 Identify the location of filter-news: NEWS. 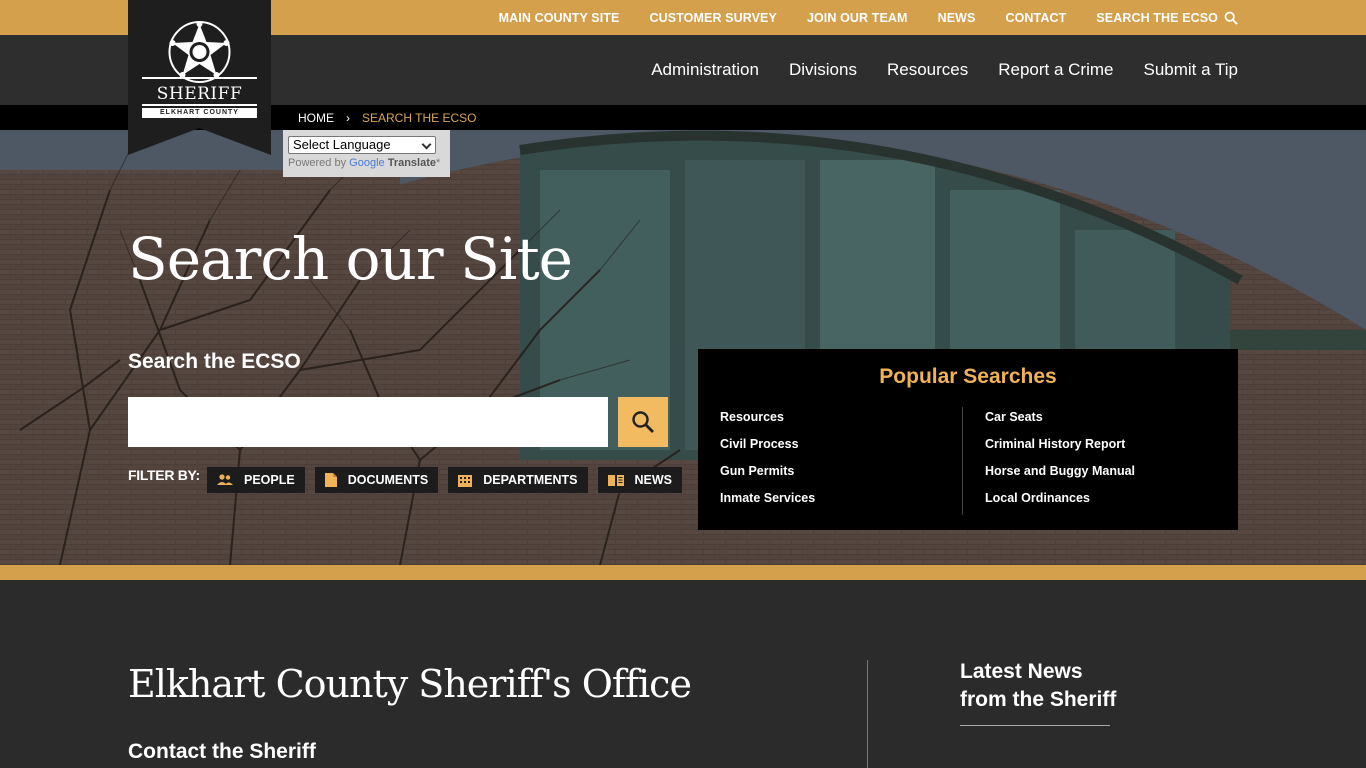
(639, 480).